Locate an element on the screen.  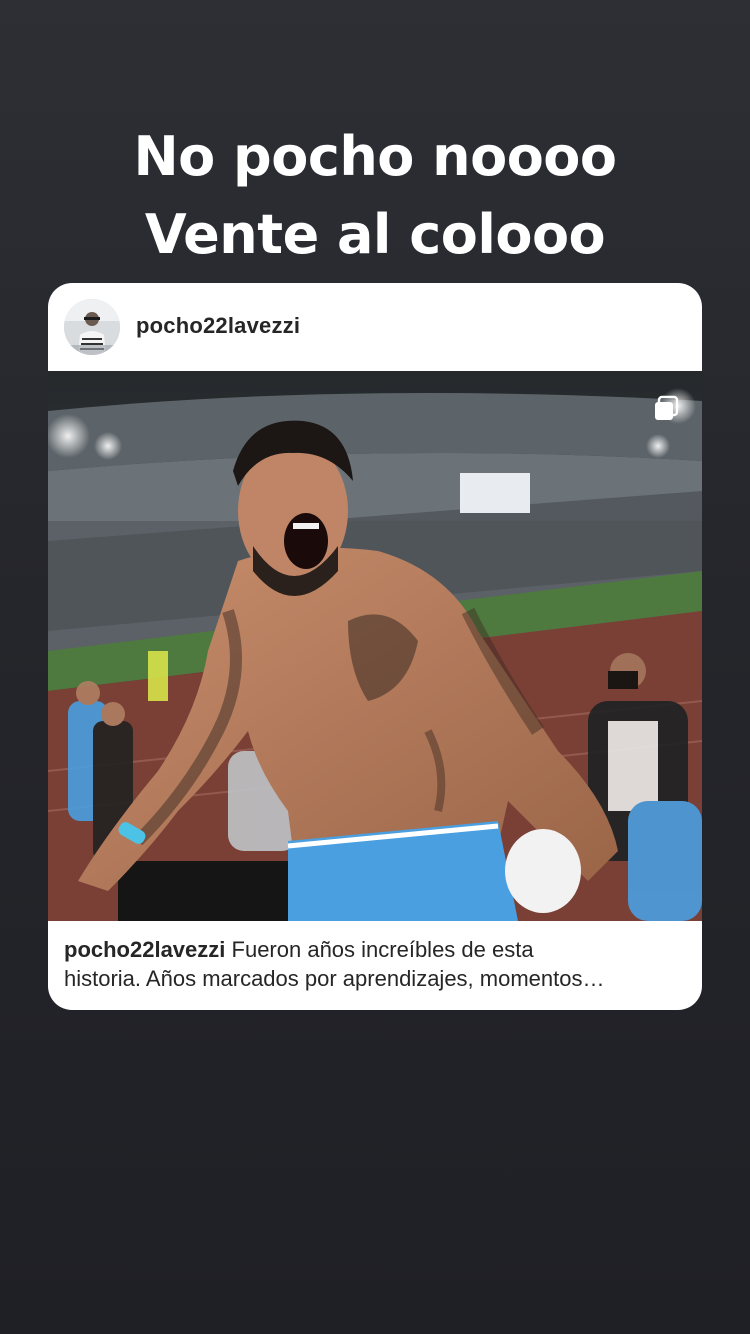
avatar is located at coordinates (92, 327).